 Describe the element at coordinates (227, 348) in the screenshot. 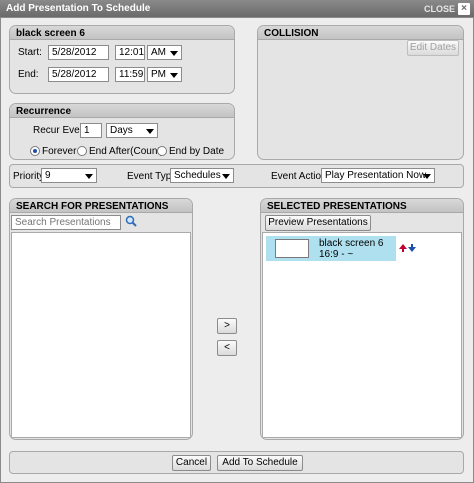

I see `remove-presentation-button: <` at that location.